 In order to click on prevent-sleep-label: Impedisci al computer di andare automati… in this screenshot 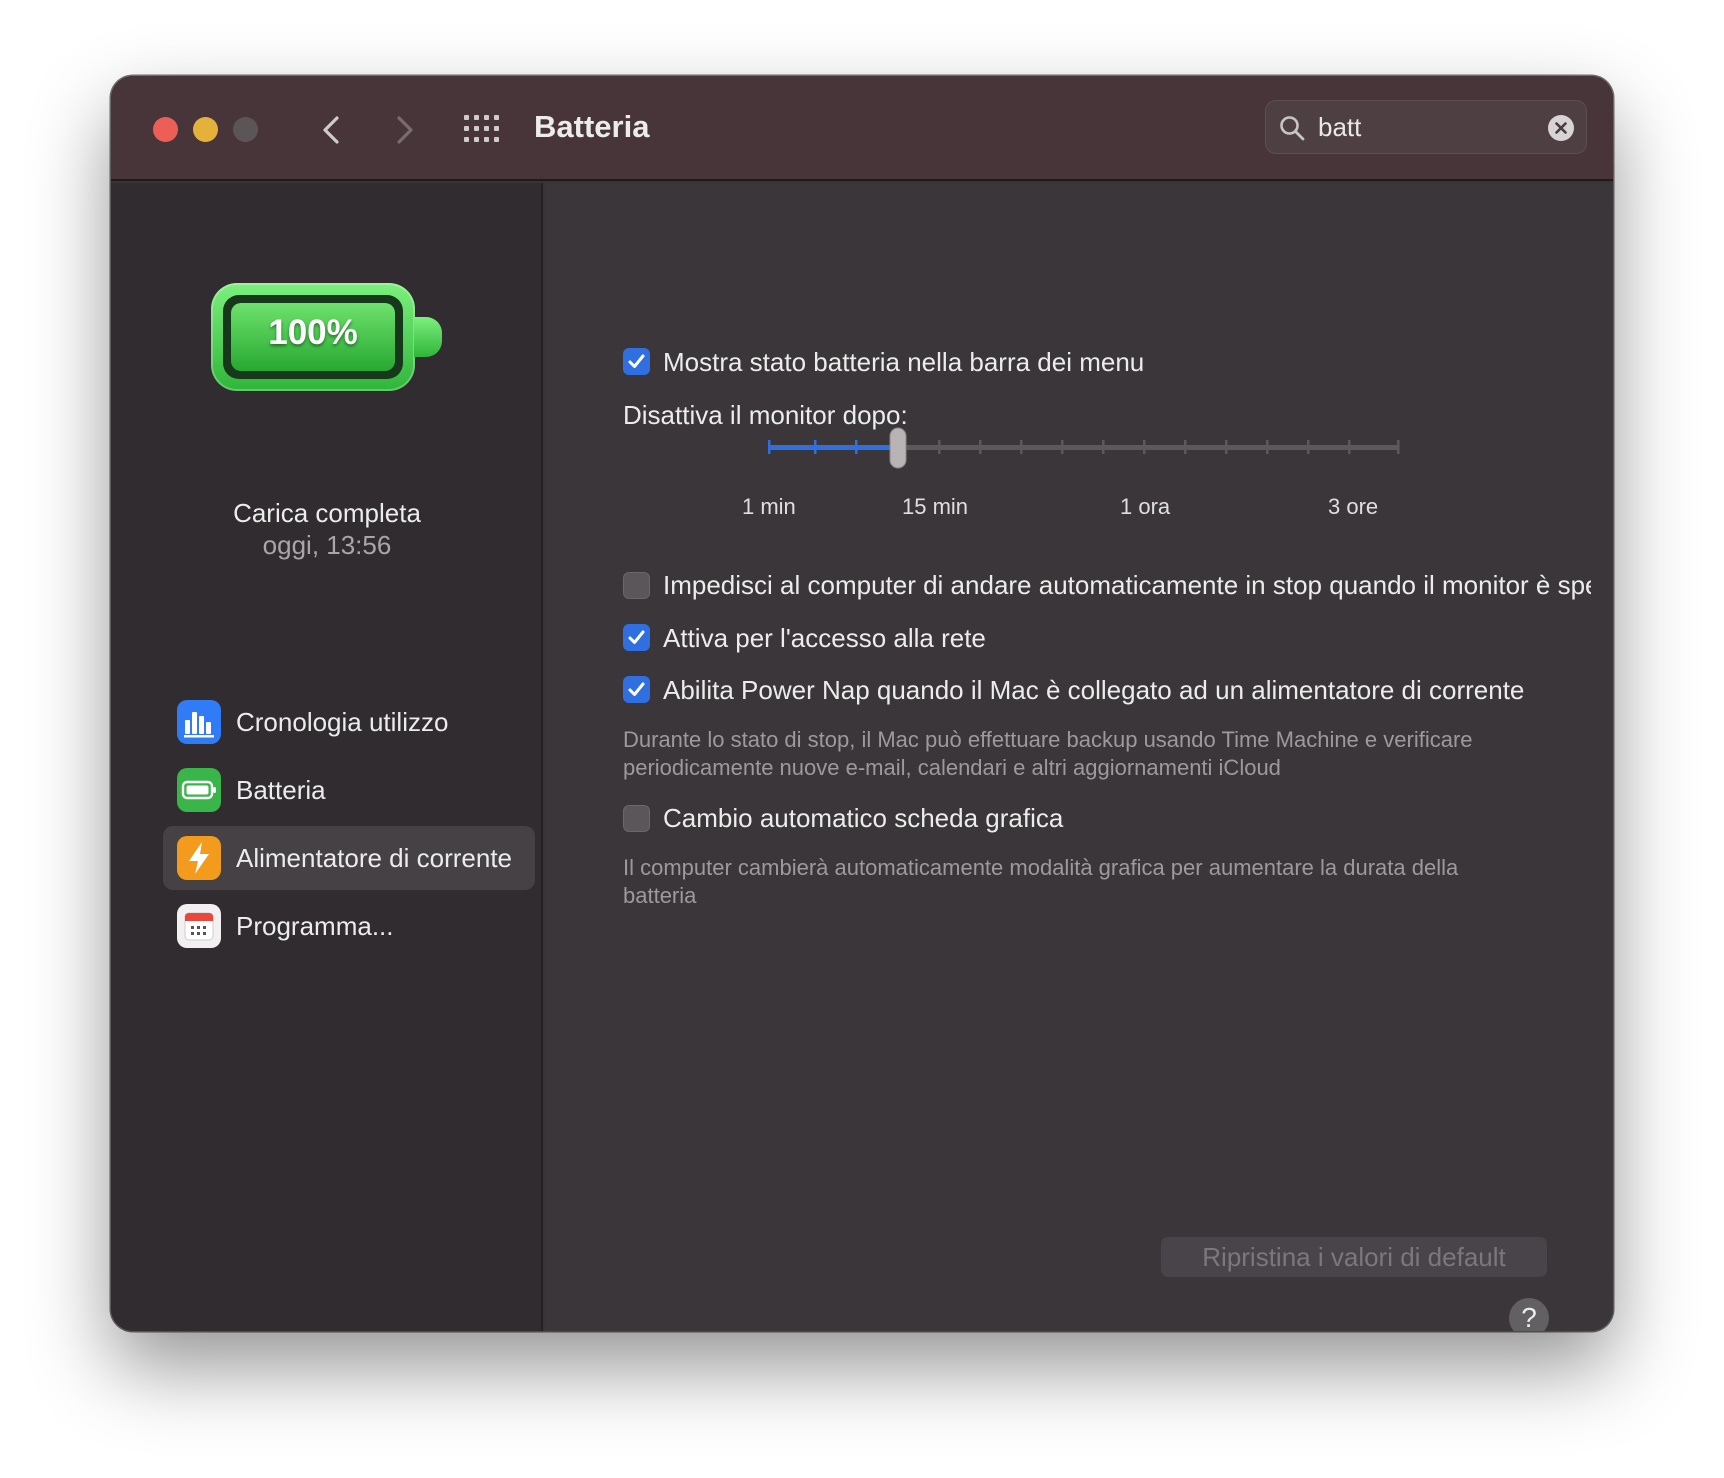, I will do `click(1127, 585)`.